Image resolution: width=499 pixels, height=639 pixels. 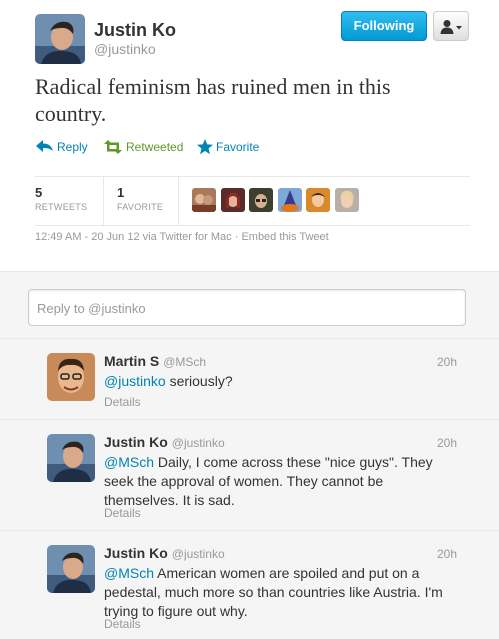 I want to click on favorite-label: Favorite, so click(x=238, y=147).